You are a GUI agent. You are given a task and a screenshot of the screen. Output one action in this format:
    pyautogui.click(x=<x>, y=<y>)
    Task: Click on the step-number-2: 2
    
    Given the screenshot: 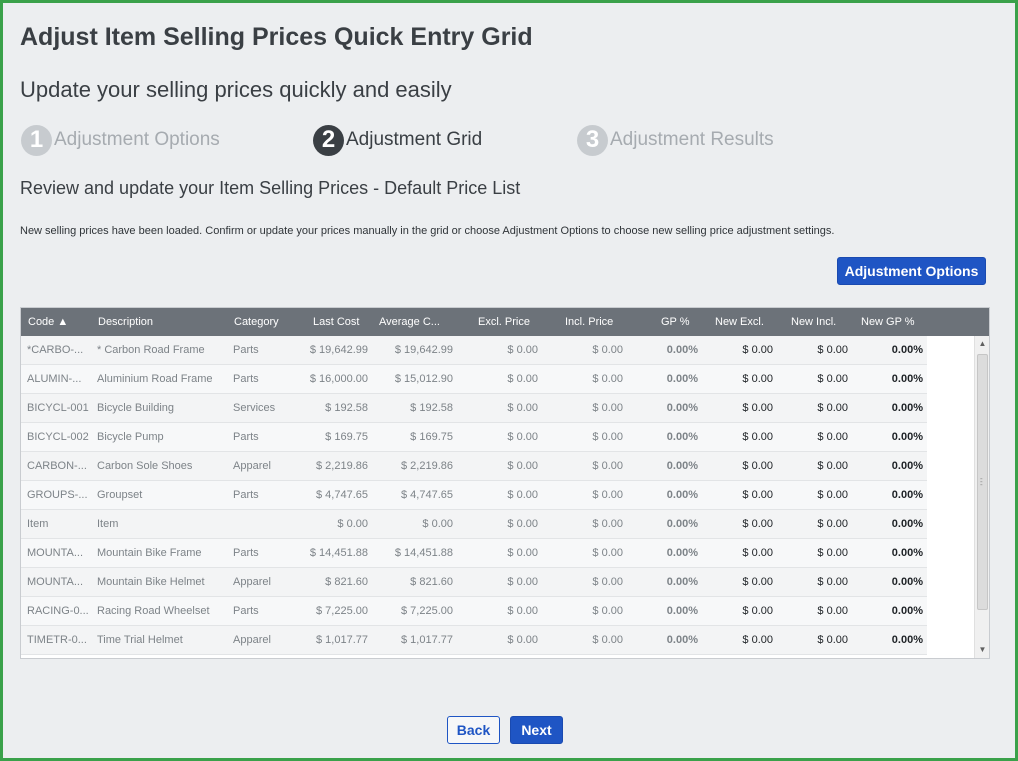 What is the action you would take?
    pyautogui.click(x=328, y=140)
    